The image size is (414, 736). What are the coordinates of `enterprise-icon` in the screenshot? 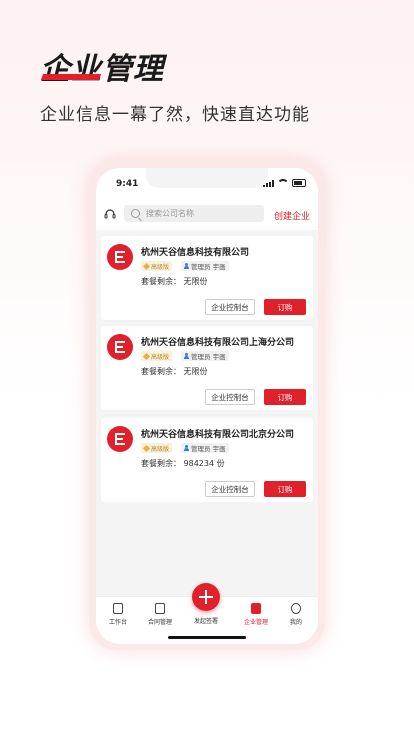 It's located at (256, 608).